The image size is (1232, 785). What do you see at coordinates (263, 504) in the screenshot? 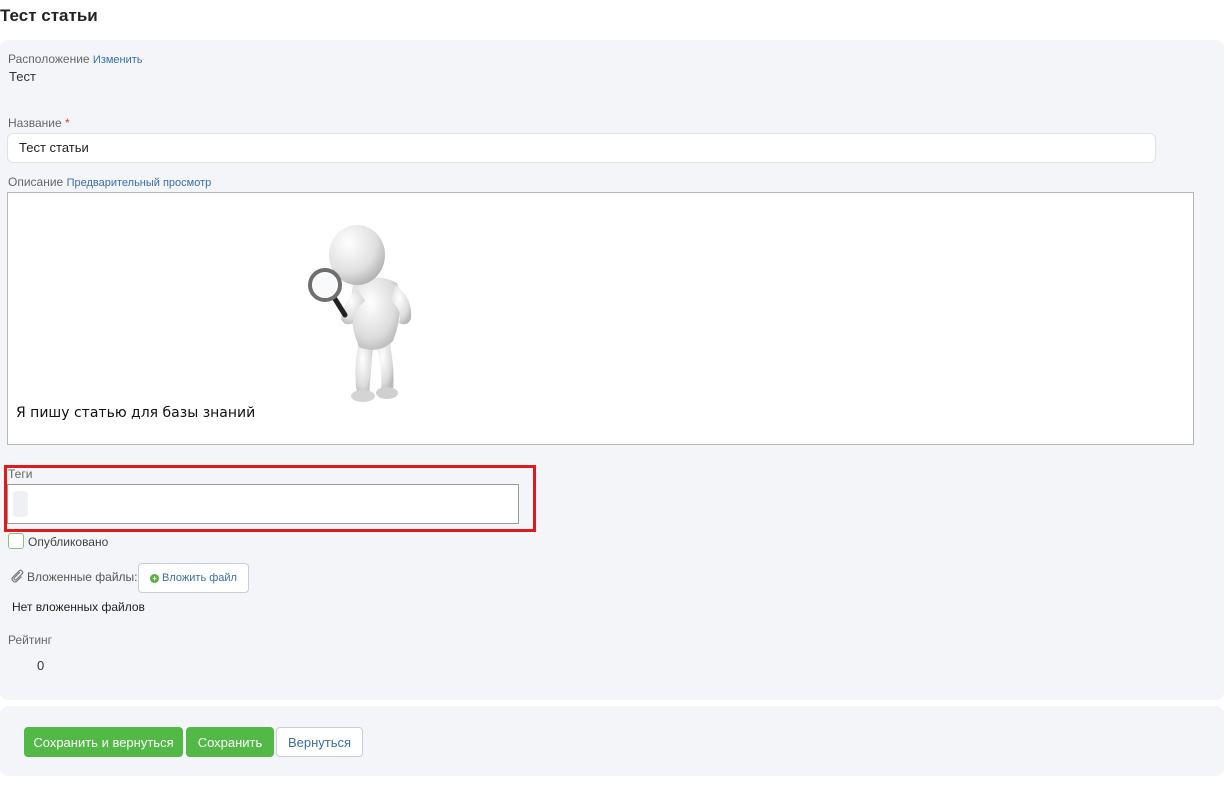
I see `tags-input` at bounding box center [263, 504].